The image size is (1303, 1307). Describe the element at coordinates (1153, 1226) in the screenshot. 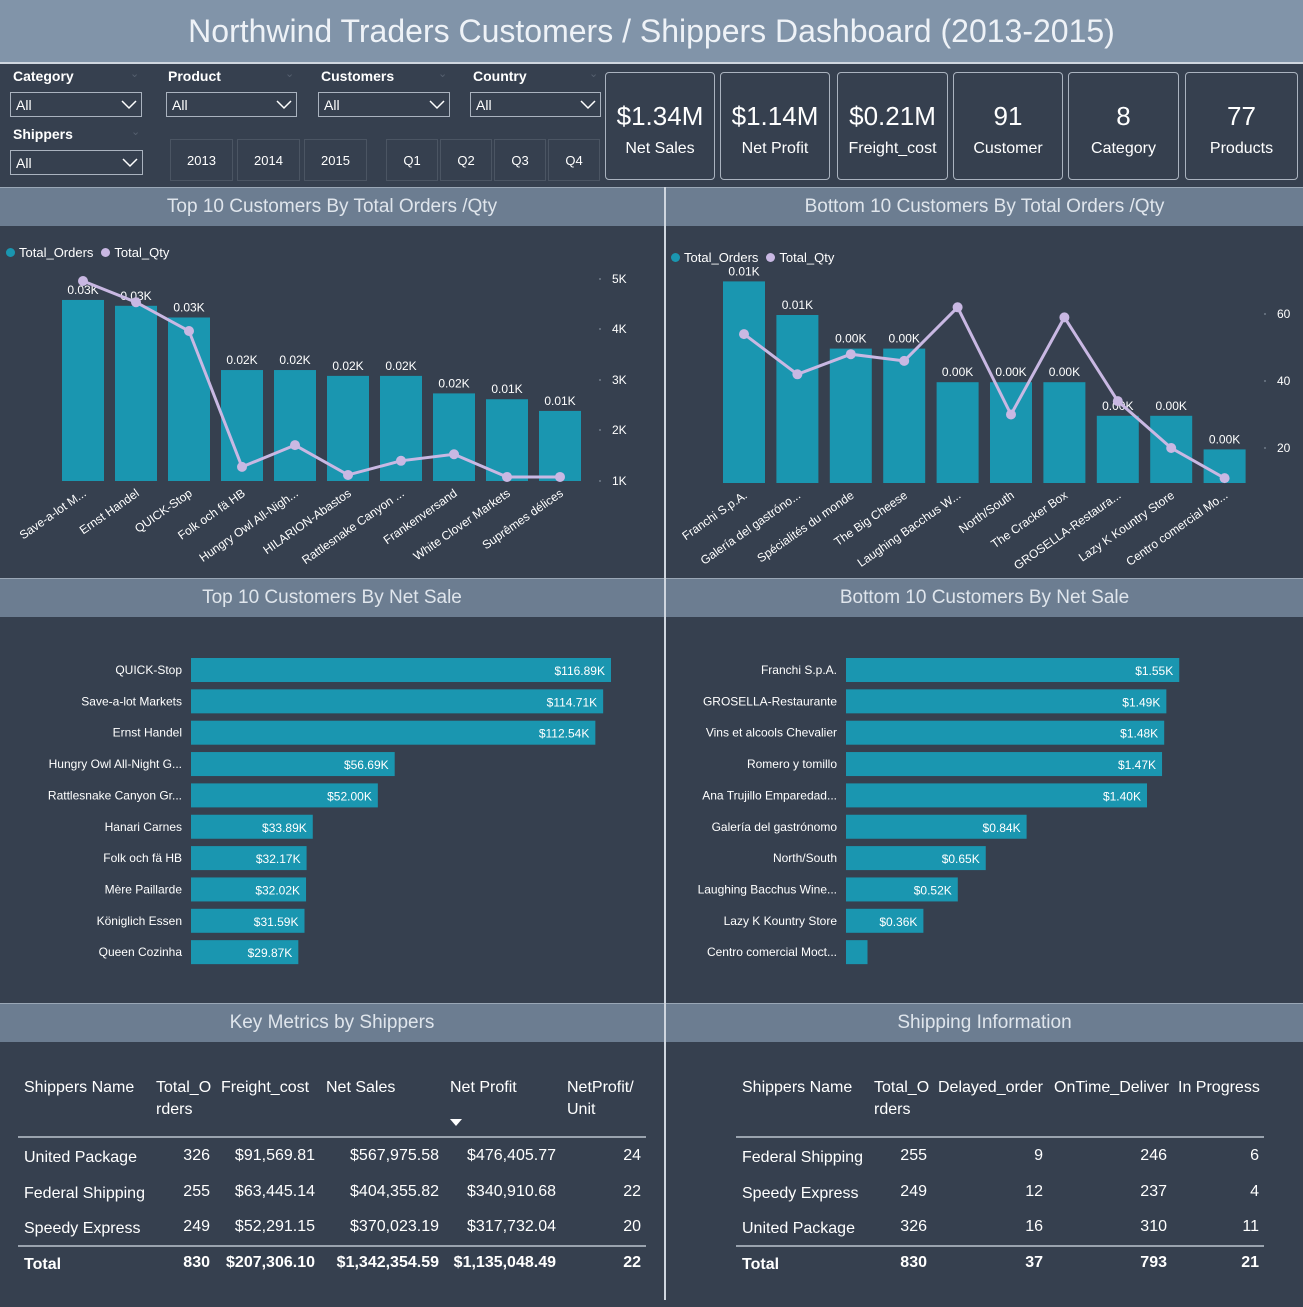

I see `table-cell: 310` at that location.